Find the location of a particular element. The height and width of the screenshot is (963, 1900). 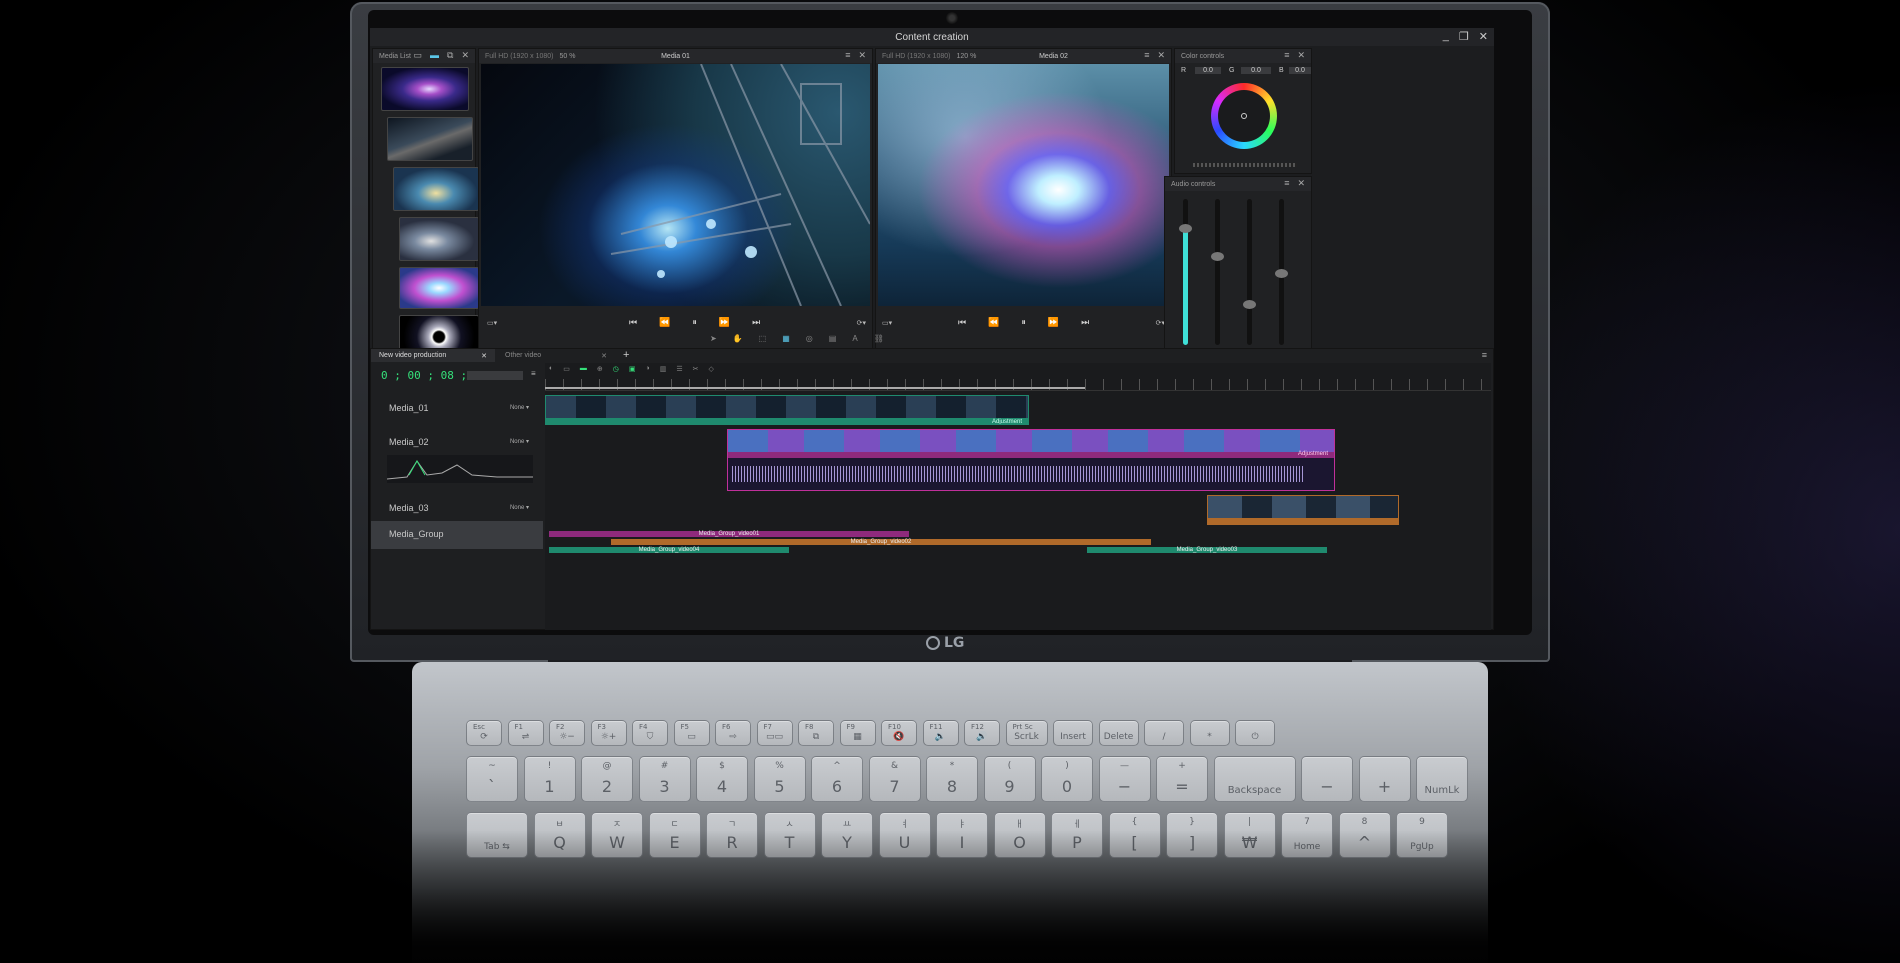

mask-tool-icon: ◎ is located at coordinates (809, 338).